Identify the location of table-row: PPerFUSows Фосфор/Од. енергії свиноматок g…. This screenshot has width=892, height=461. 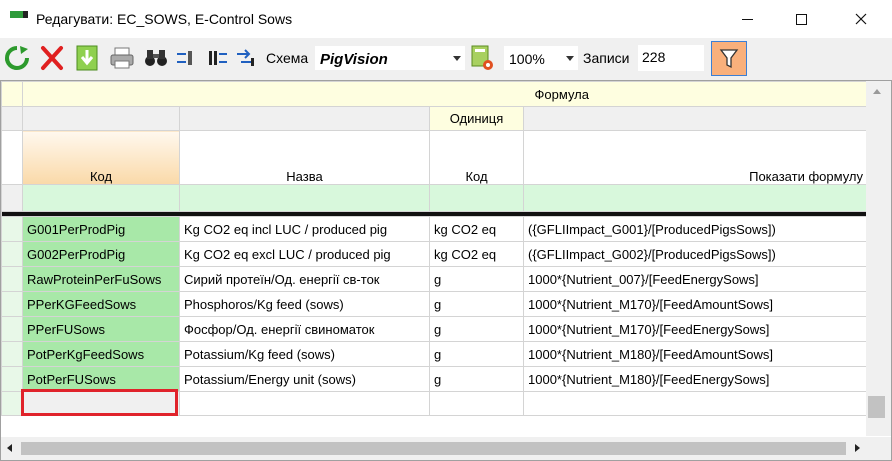
(434, 329).